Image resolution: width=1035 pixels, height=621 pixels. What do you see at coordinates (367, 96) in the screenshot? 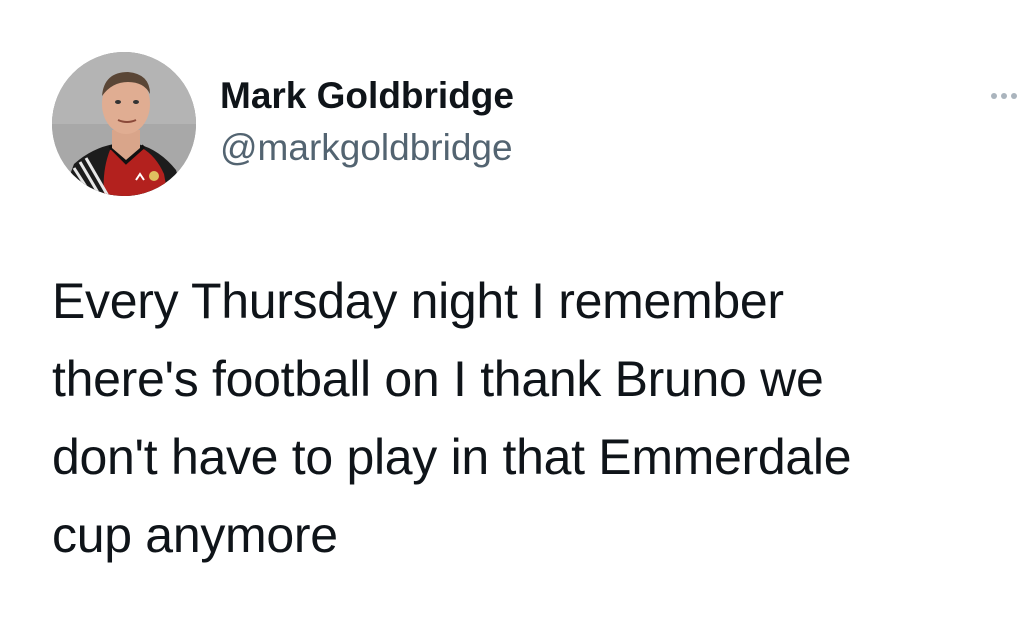
I see `author-display-name: Mark Goldbridge` at bounding box center [367, 96].